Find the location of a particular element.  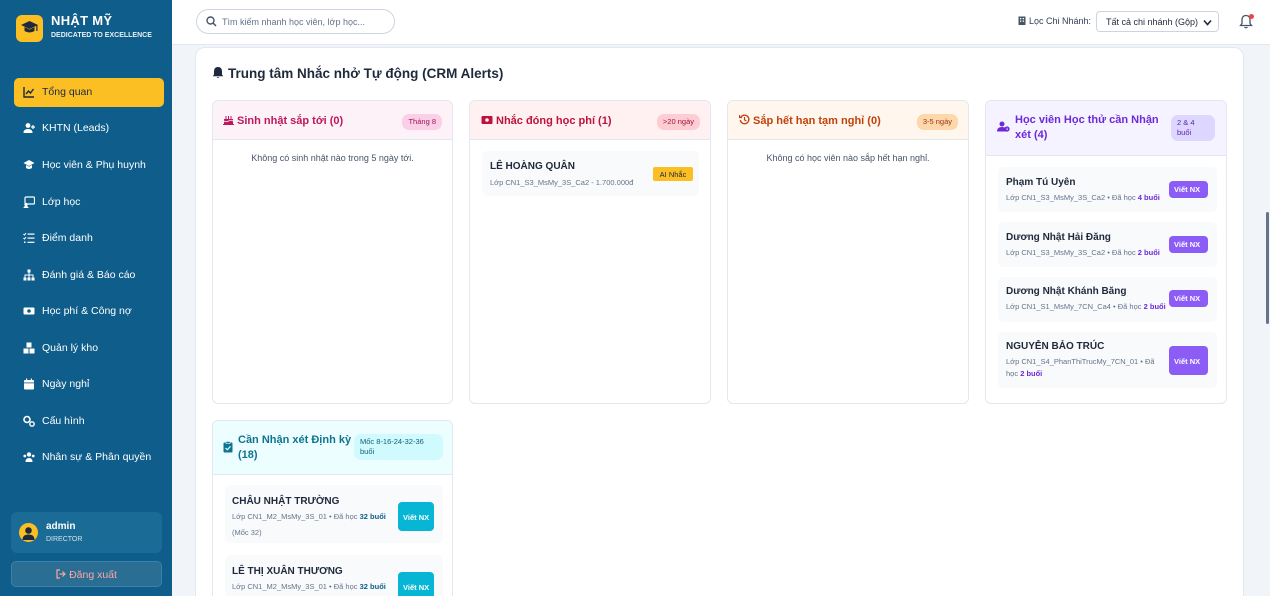

leave-card-badge: 3-5 ngày is located at coordinates (937, 122).